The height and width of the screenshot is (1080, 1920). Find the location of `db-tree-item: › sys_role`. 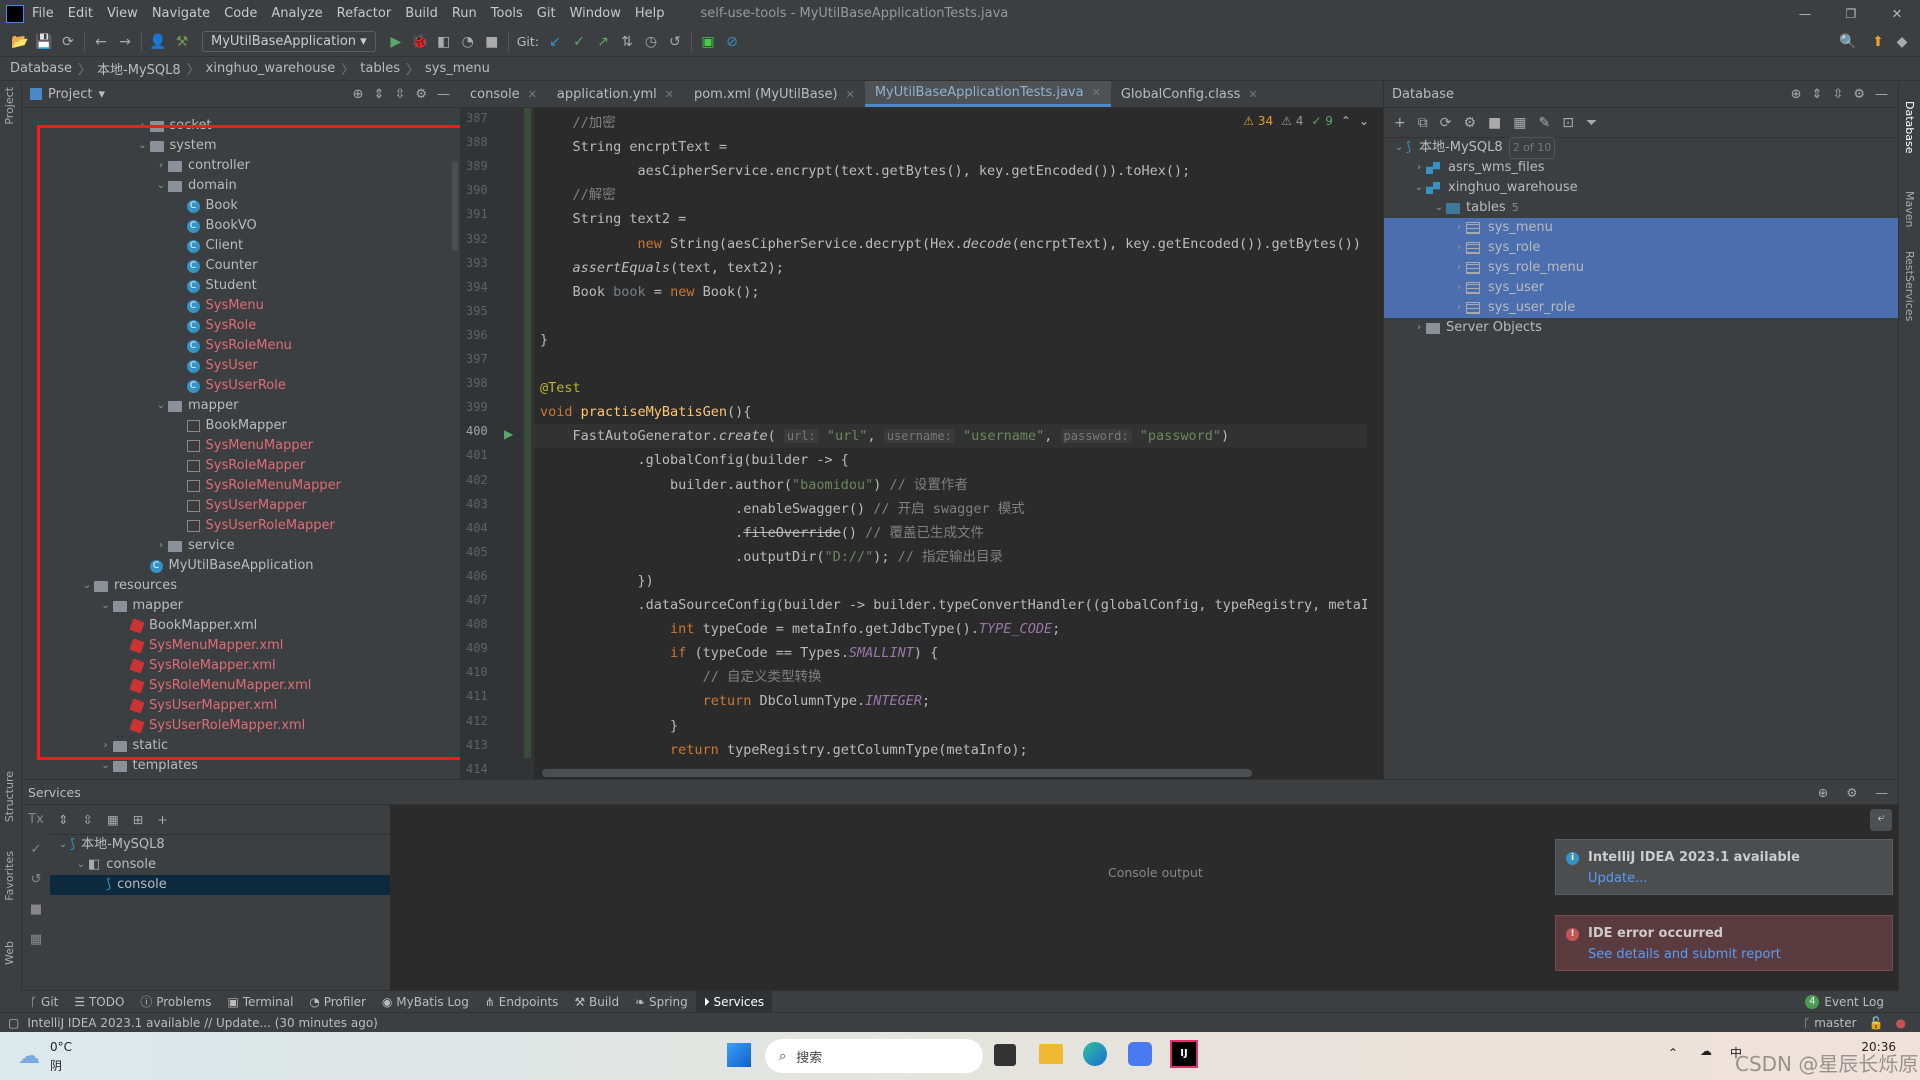

db-tree-item: › sys_role is located at coordinates (1641, 248).